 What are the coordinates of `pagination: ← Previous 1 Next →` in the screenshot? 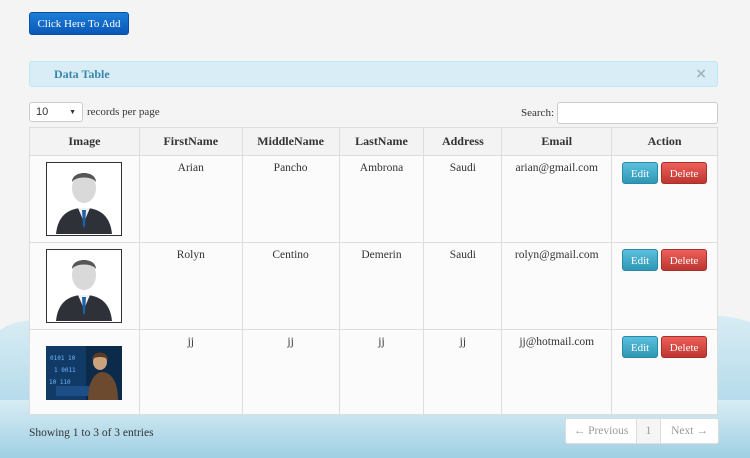 It's located at (642, 431).